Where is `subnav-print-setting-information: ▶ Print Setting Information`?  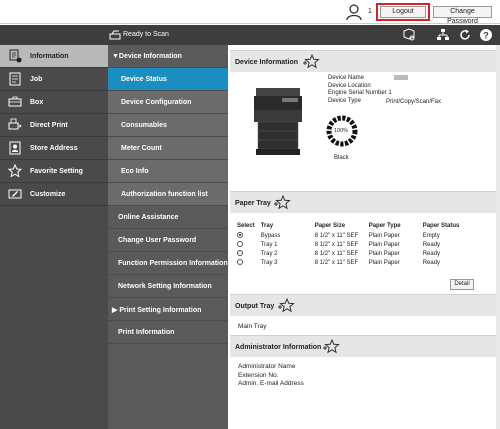 subnav-print-setting-information: ▶ Print Setting Information is located at coordinates (168, 309).